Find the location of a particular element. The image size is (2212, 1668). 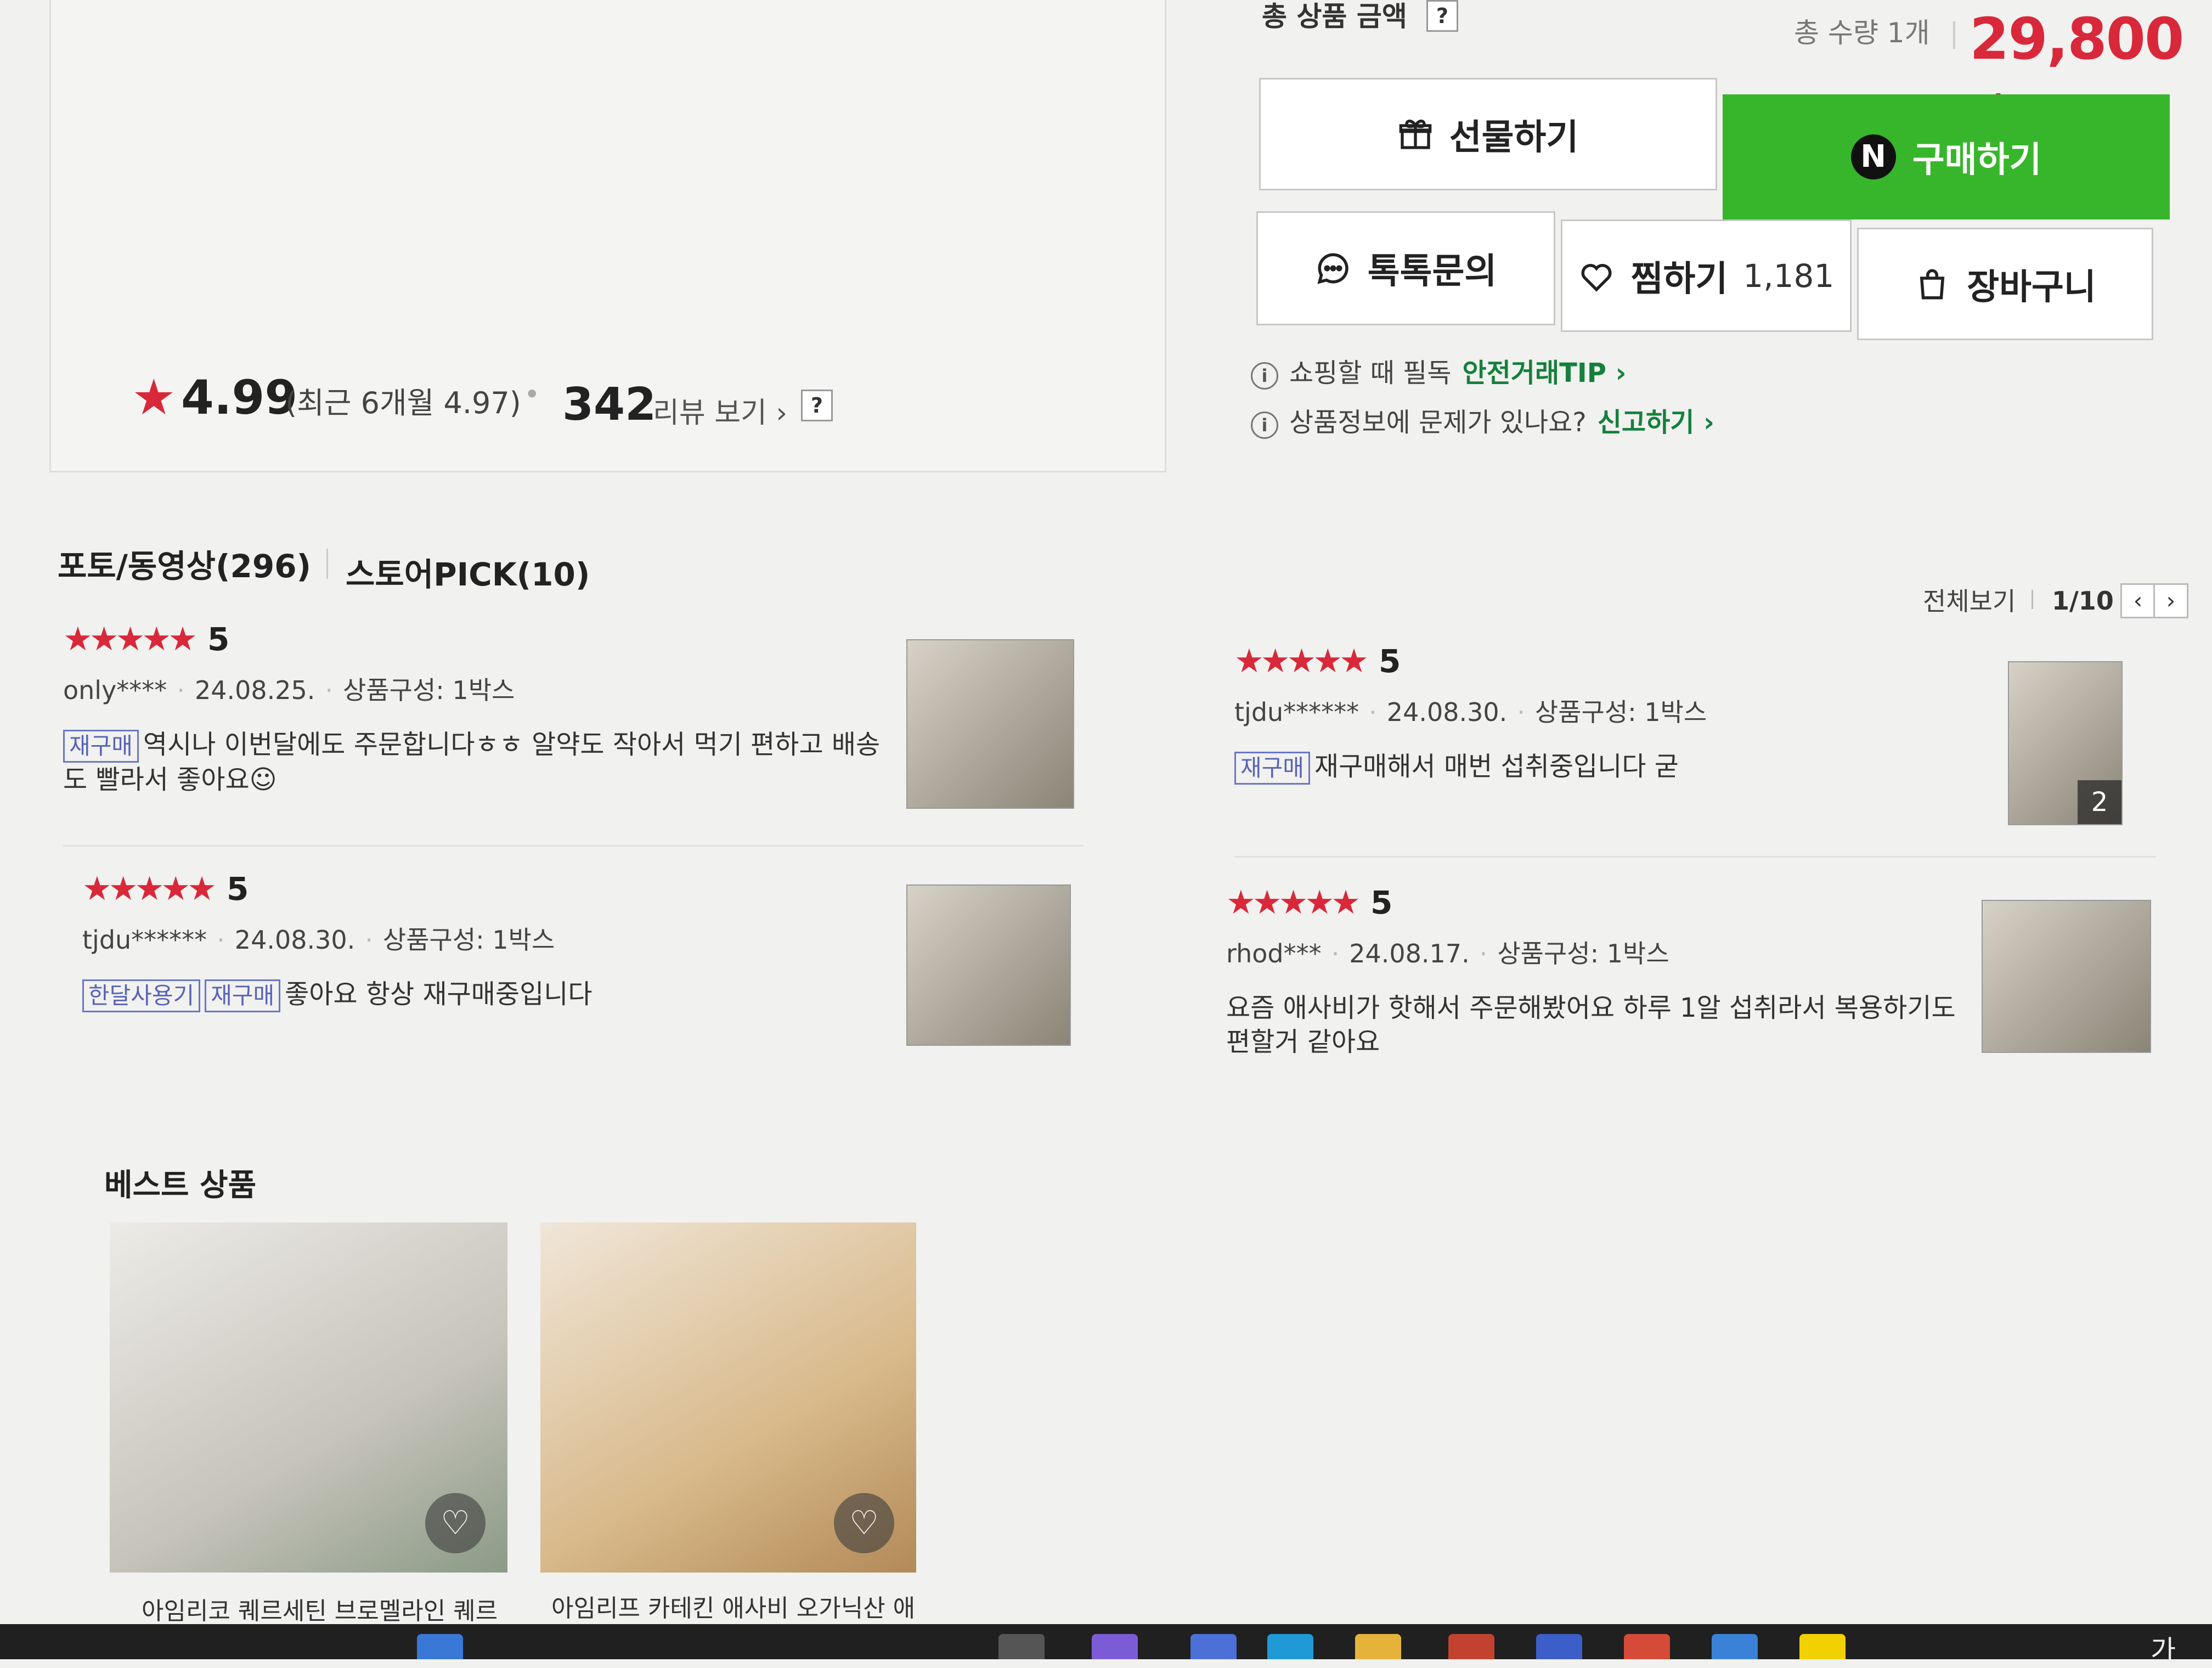

total-price-label: 총 상품 금액 is located at coordinates (1335, 16).